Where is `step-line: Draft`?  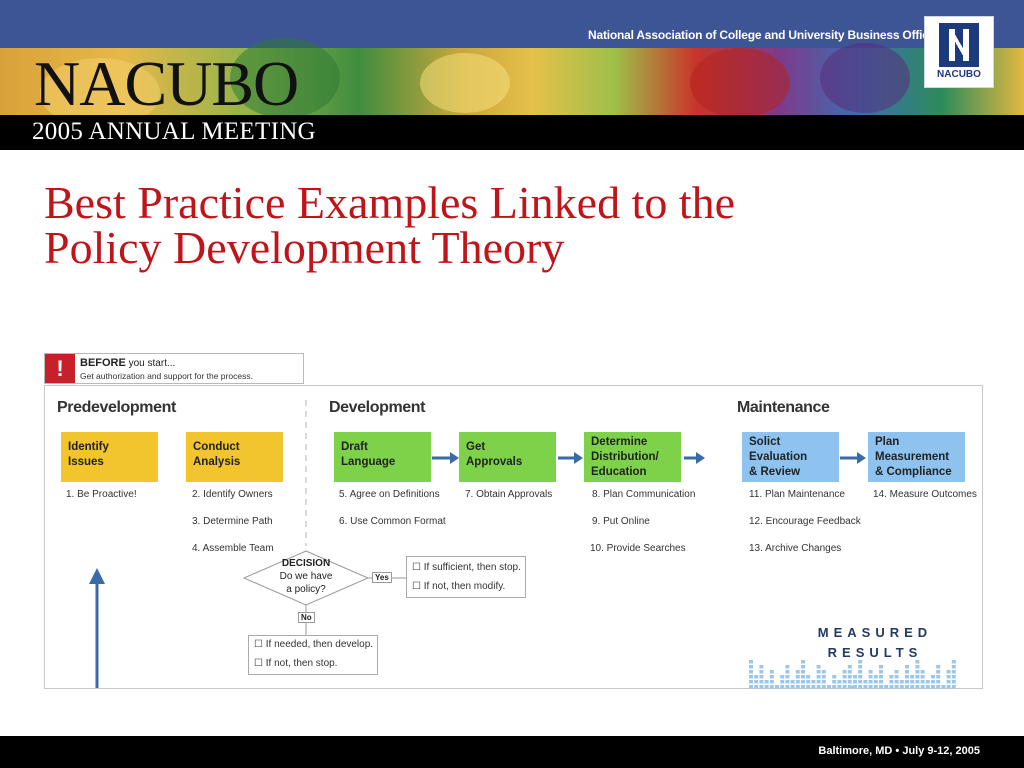
step-line: Draft is located at coordinates (354, 447).